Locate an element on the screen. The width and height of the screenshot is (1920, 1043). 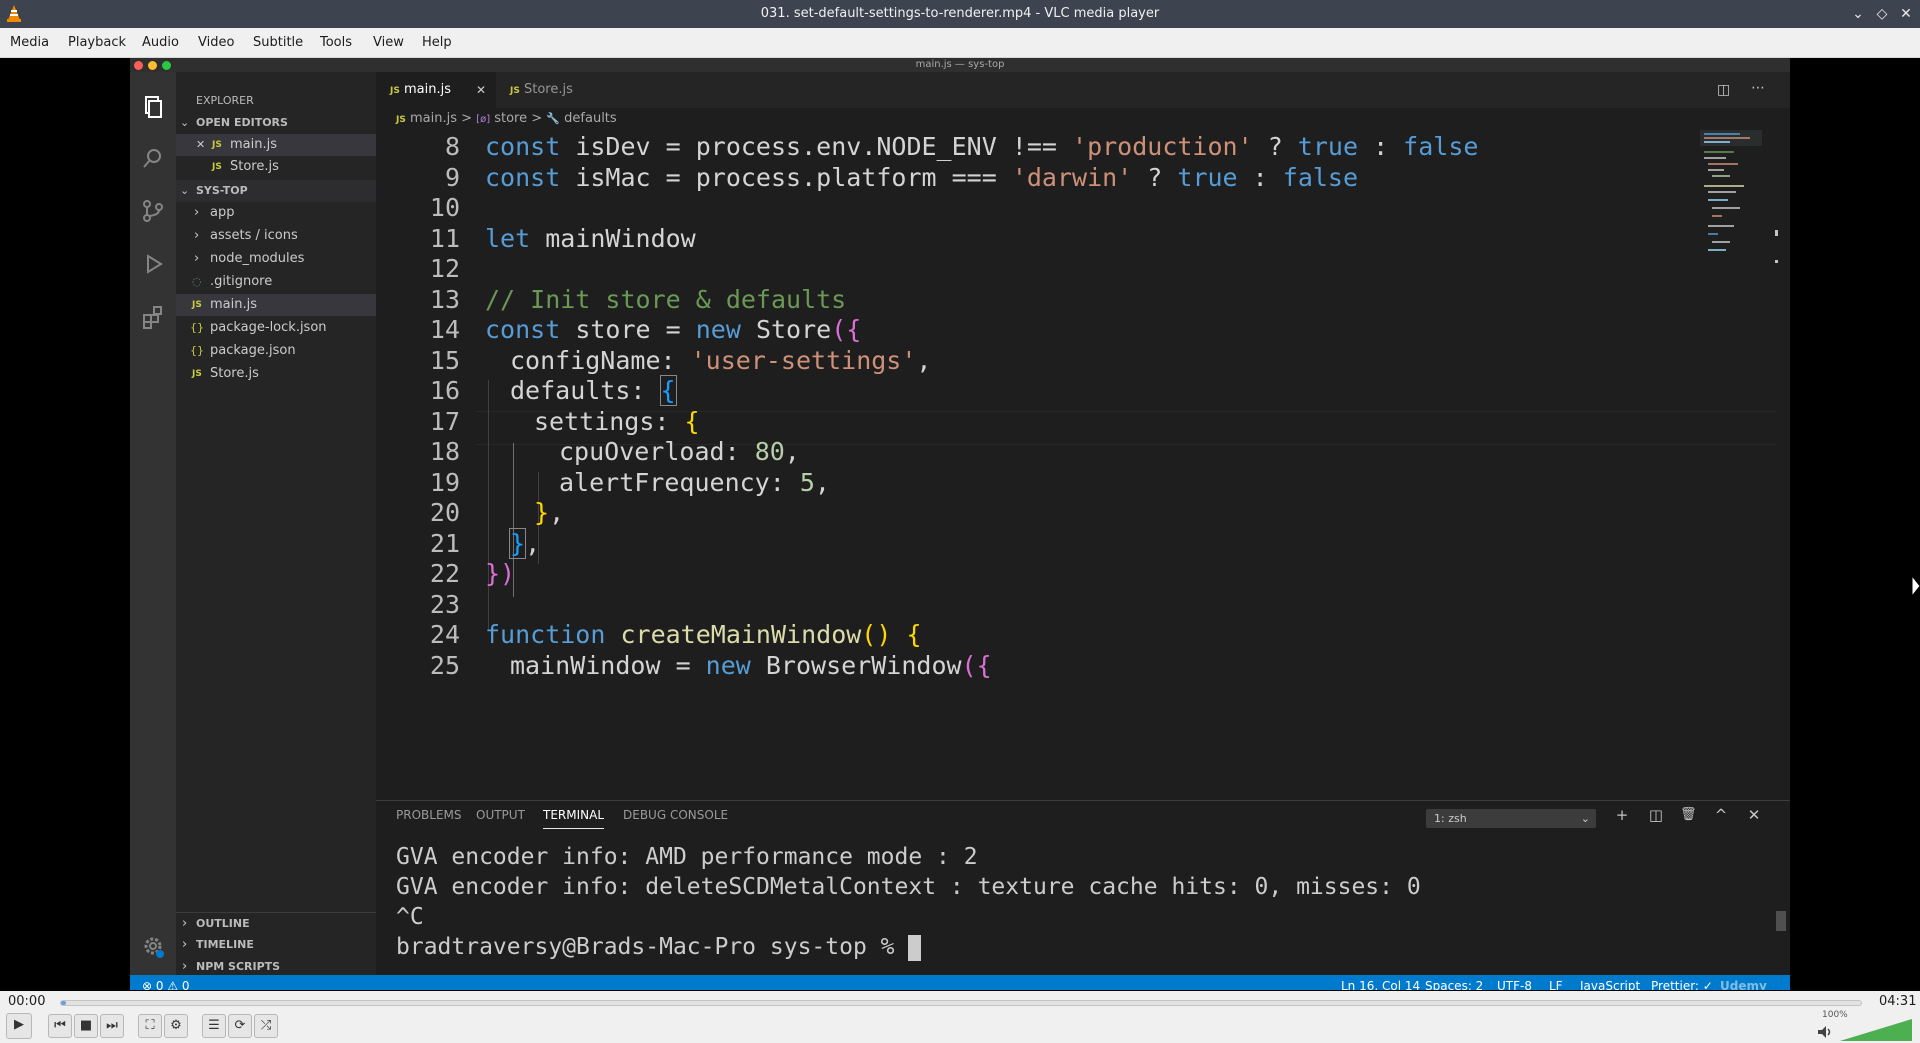
shell-select-value: 1: zsh is located at coordinates (1450, 818).